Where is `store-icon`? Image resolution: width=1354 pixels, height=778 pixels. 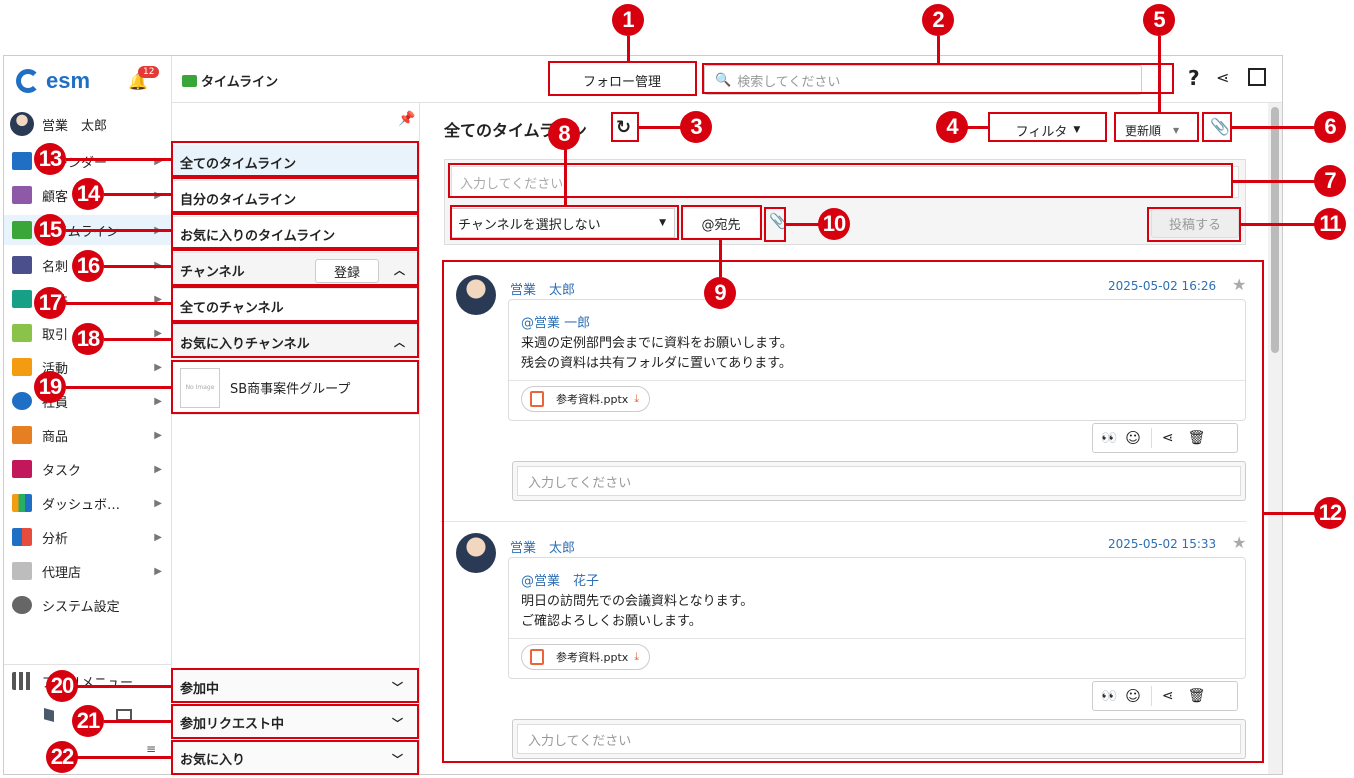
store-icon is located at coordinates (22, 571).